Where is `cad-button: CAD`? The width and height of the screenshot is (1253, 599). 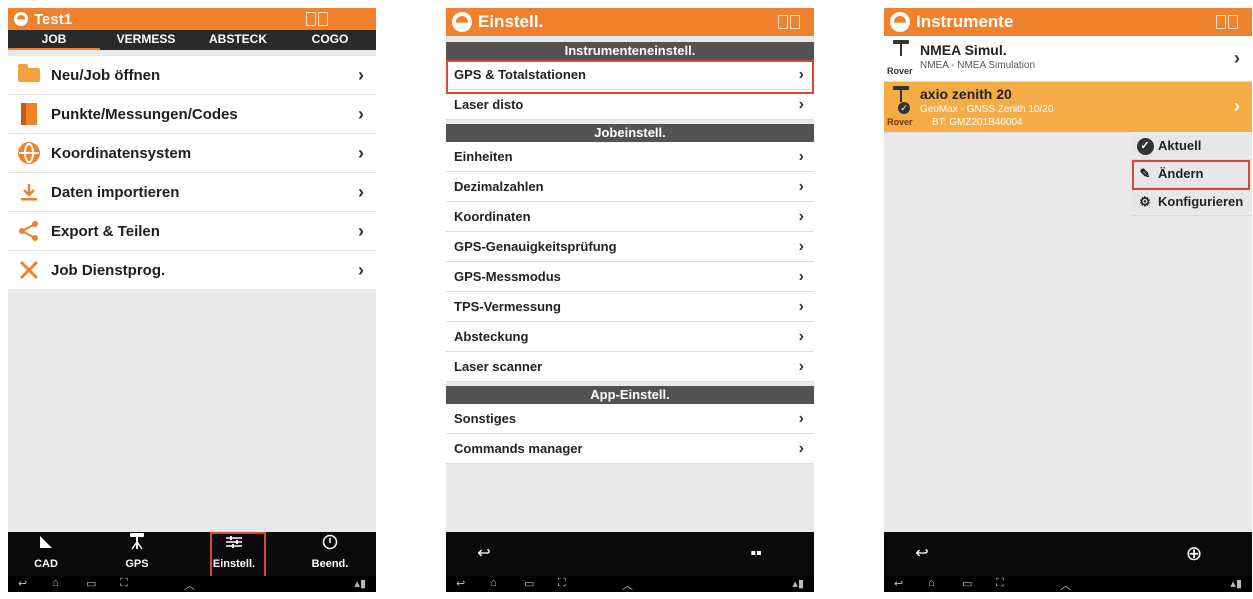
cad-button: CAD is located at coordinates (46, 554).